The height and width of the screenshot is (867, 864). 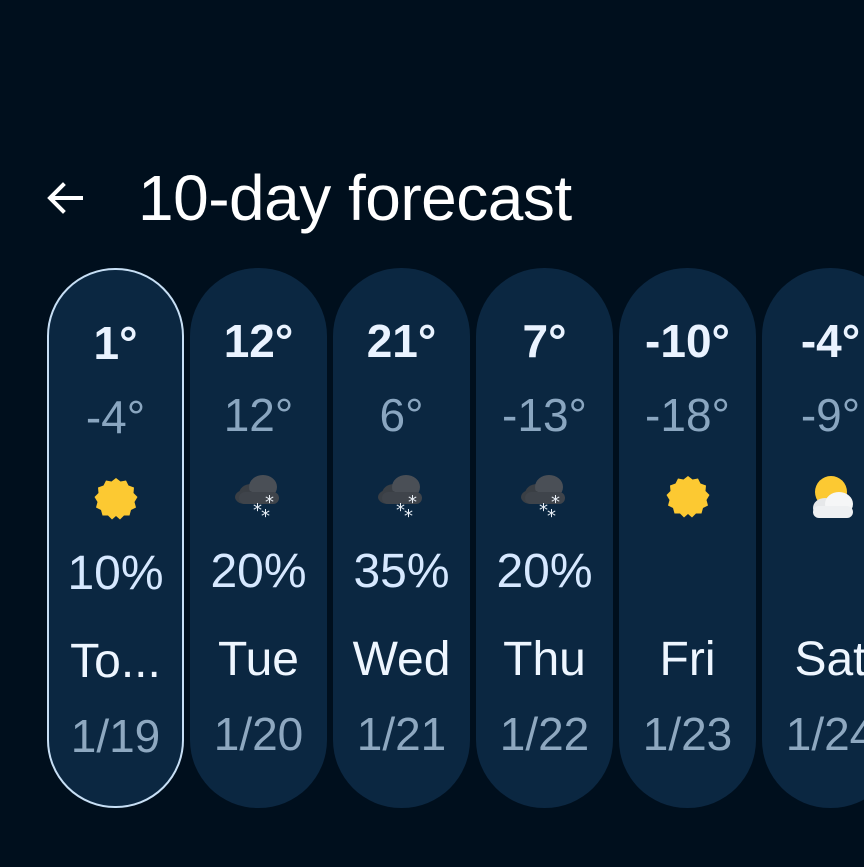 I want to click on high-temp: 21°, so click(x=401, y=341).